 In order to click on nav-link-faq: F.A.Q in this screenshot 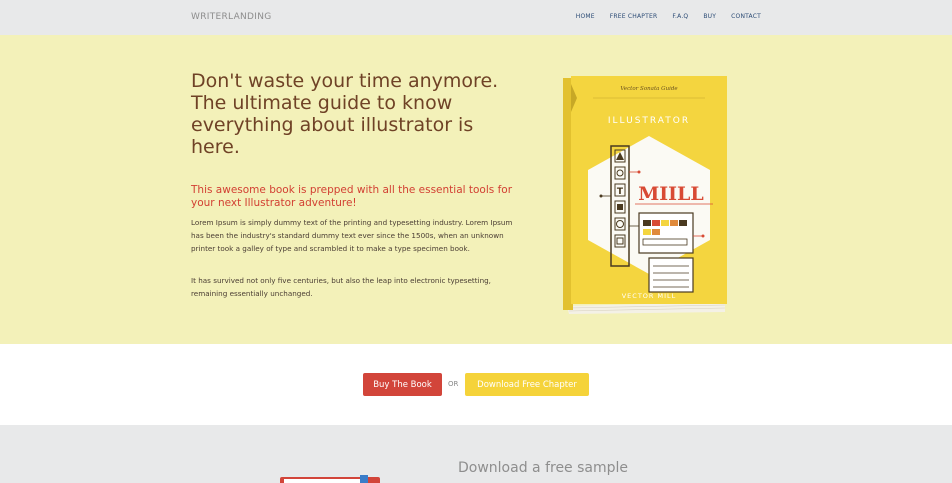, I will do `click(680, 16)`.